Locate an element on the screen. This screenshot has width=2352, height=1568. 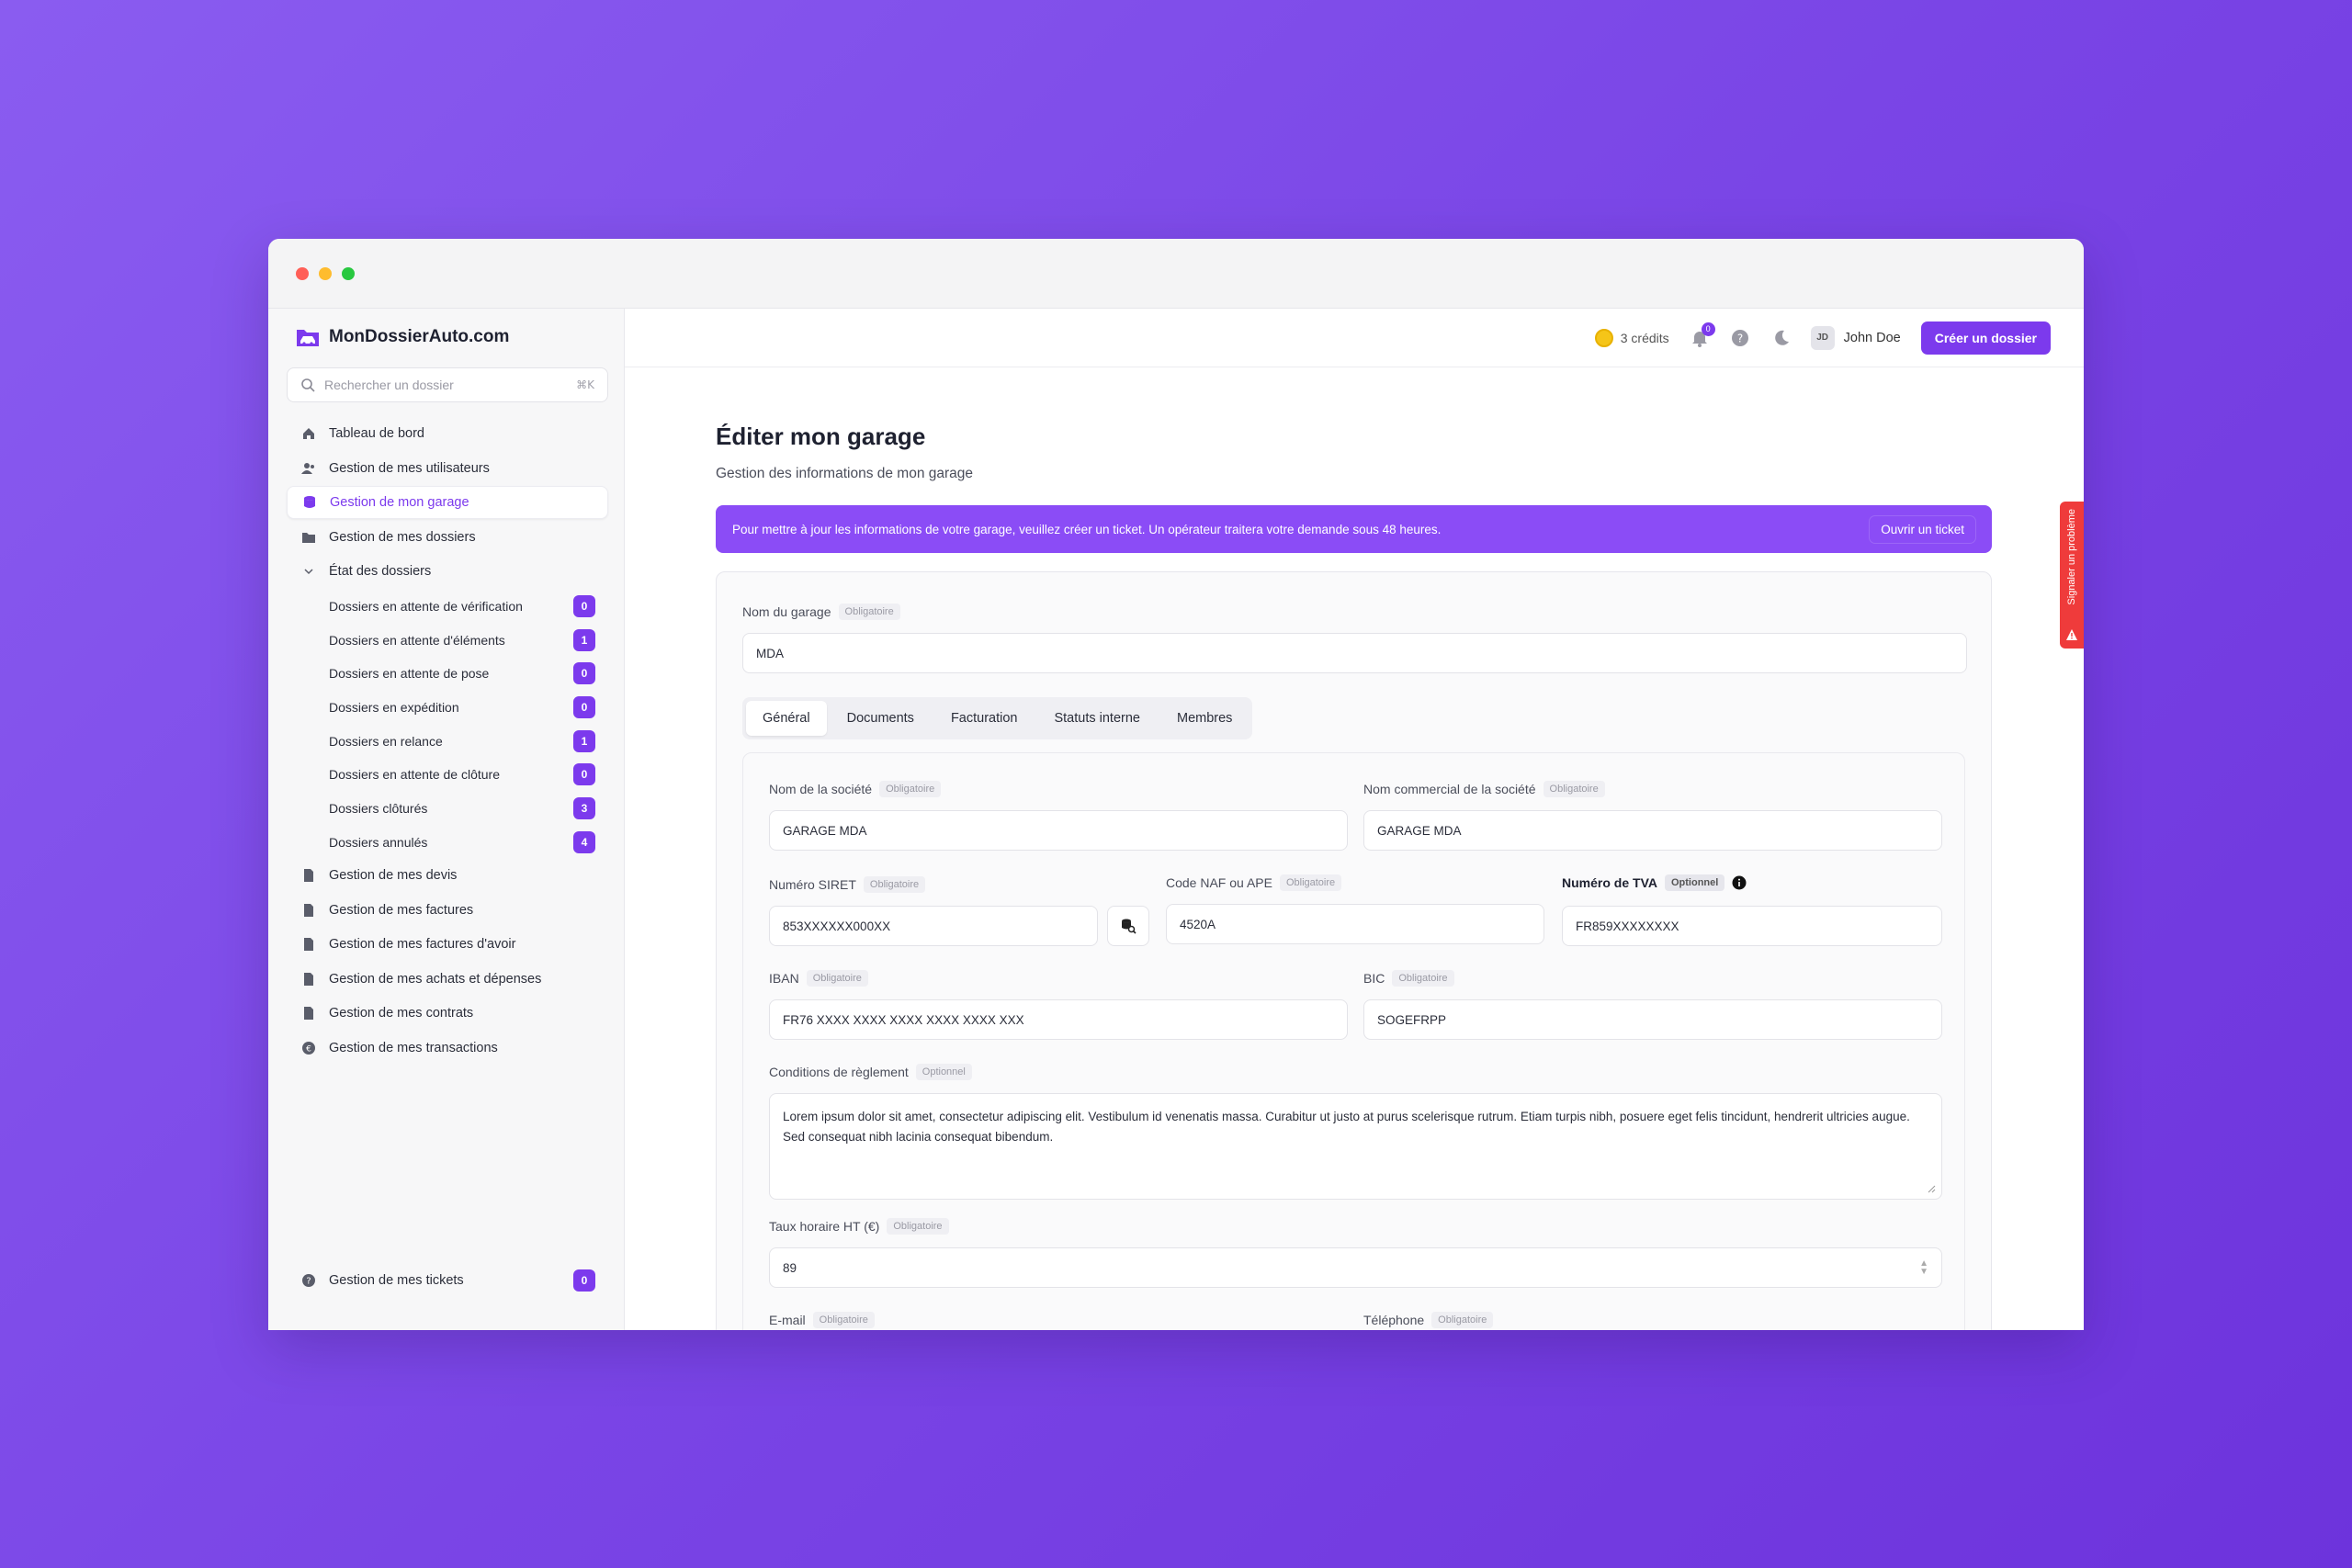
sidebar-item-expenses: Gestion de mes achats et dépenses is located at coordinates (447, 980).